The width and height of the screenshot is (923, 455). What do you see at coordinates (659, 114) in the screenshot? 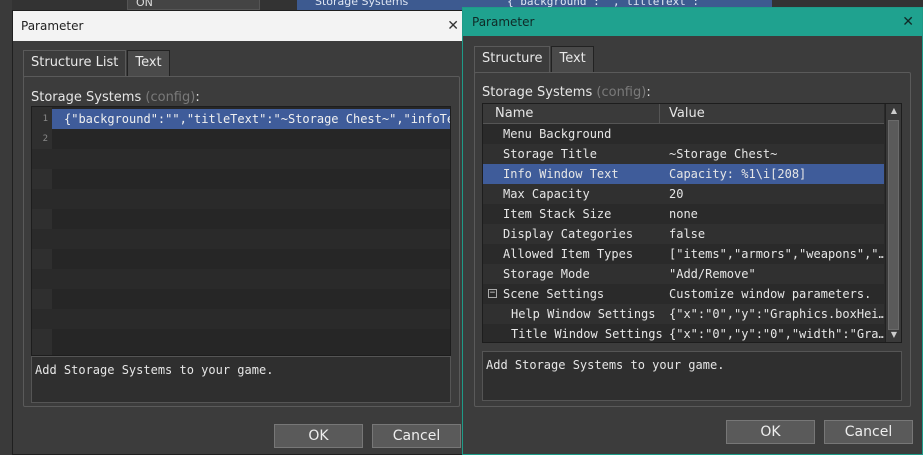
I see `column-divider` at bounding box center [659, 114].